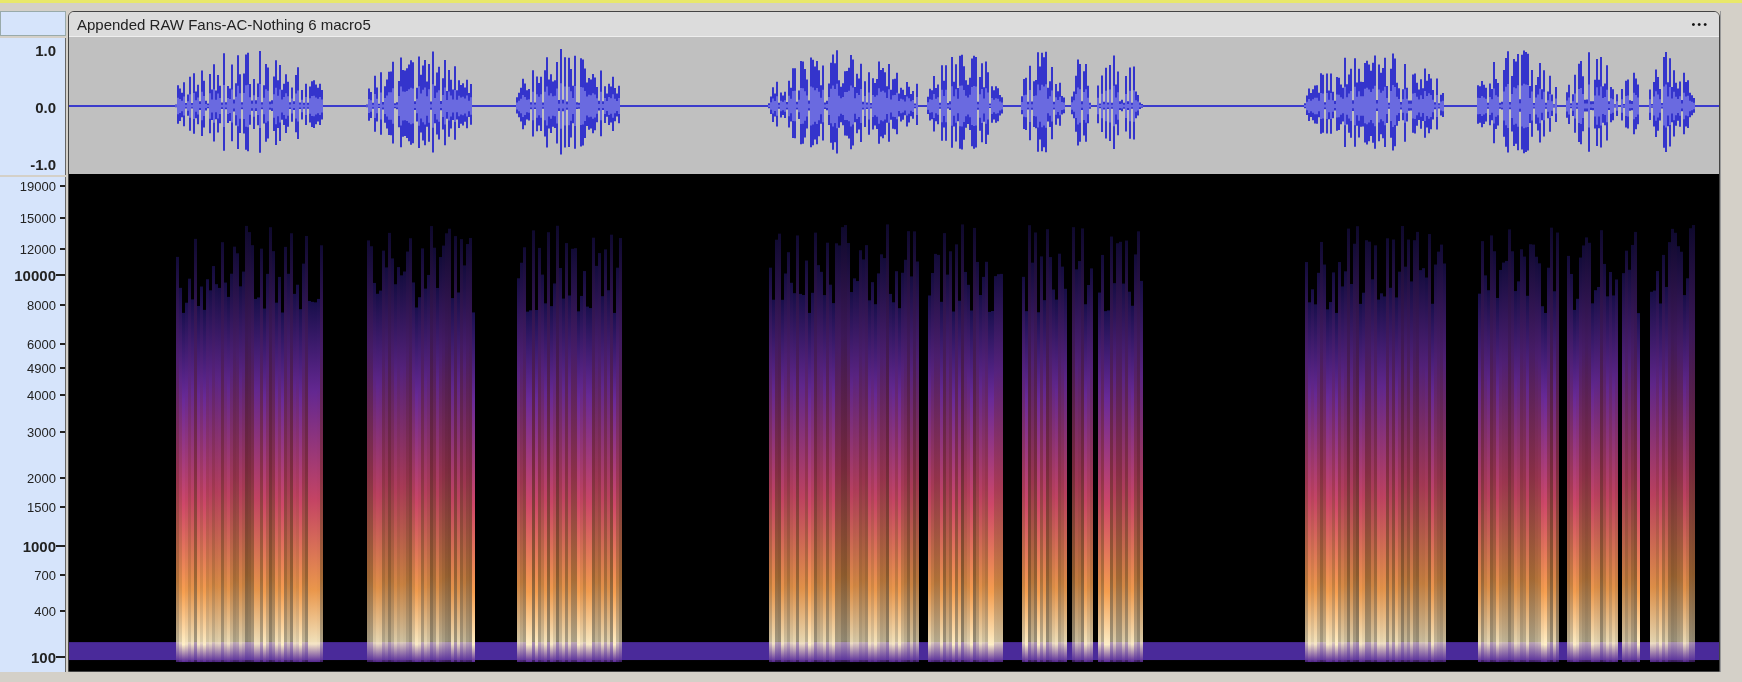 The height and width of the screenshot is (682, 1742). Describe the element at coordinates (41, 507) in the screenshot. I see `frequency-label: 1500` at that location.